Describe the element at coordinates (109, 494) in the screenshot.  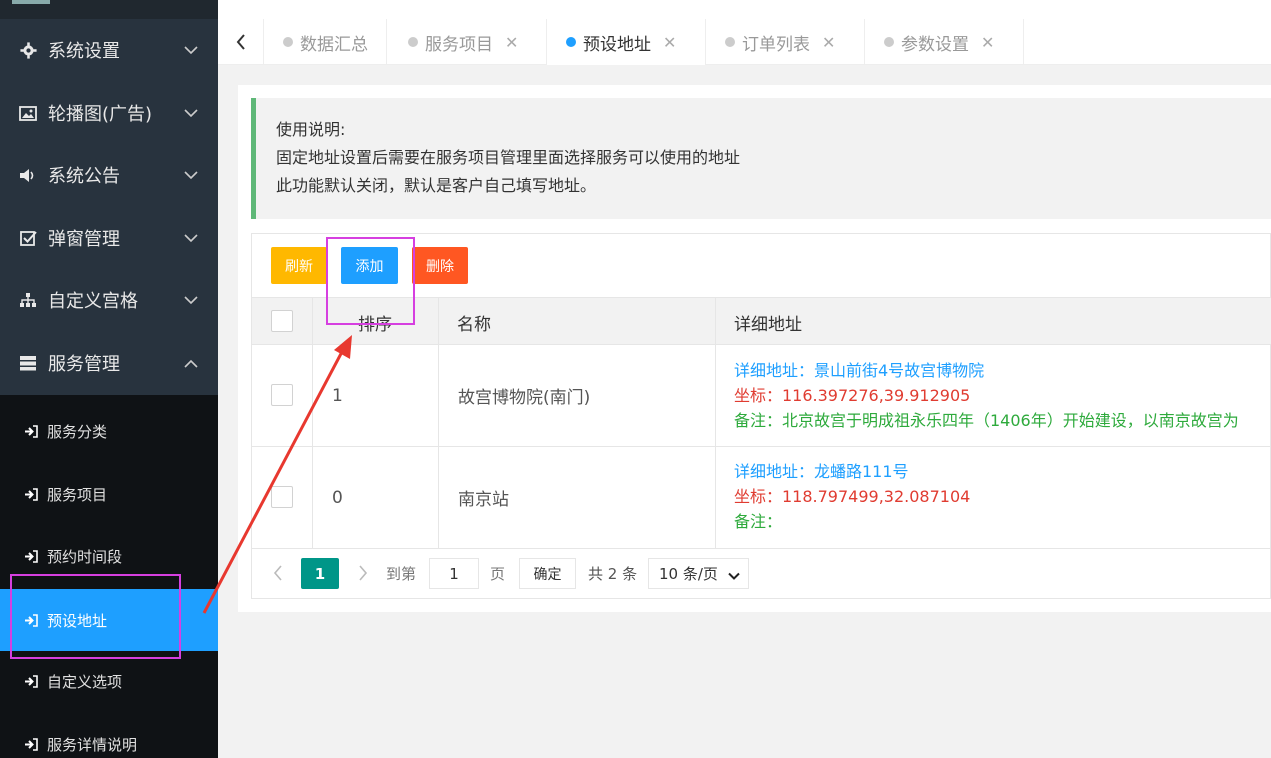
I see `sidebar-item-service-project: 服务项目` at that location.